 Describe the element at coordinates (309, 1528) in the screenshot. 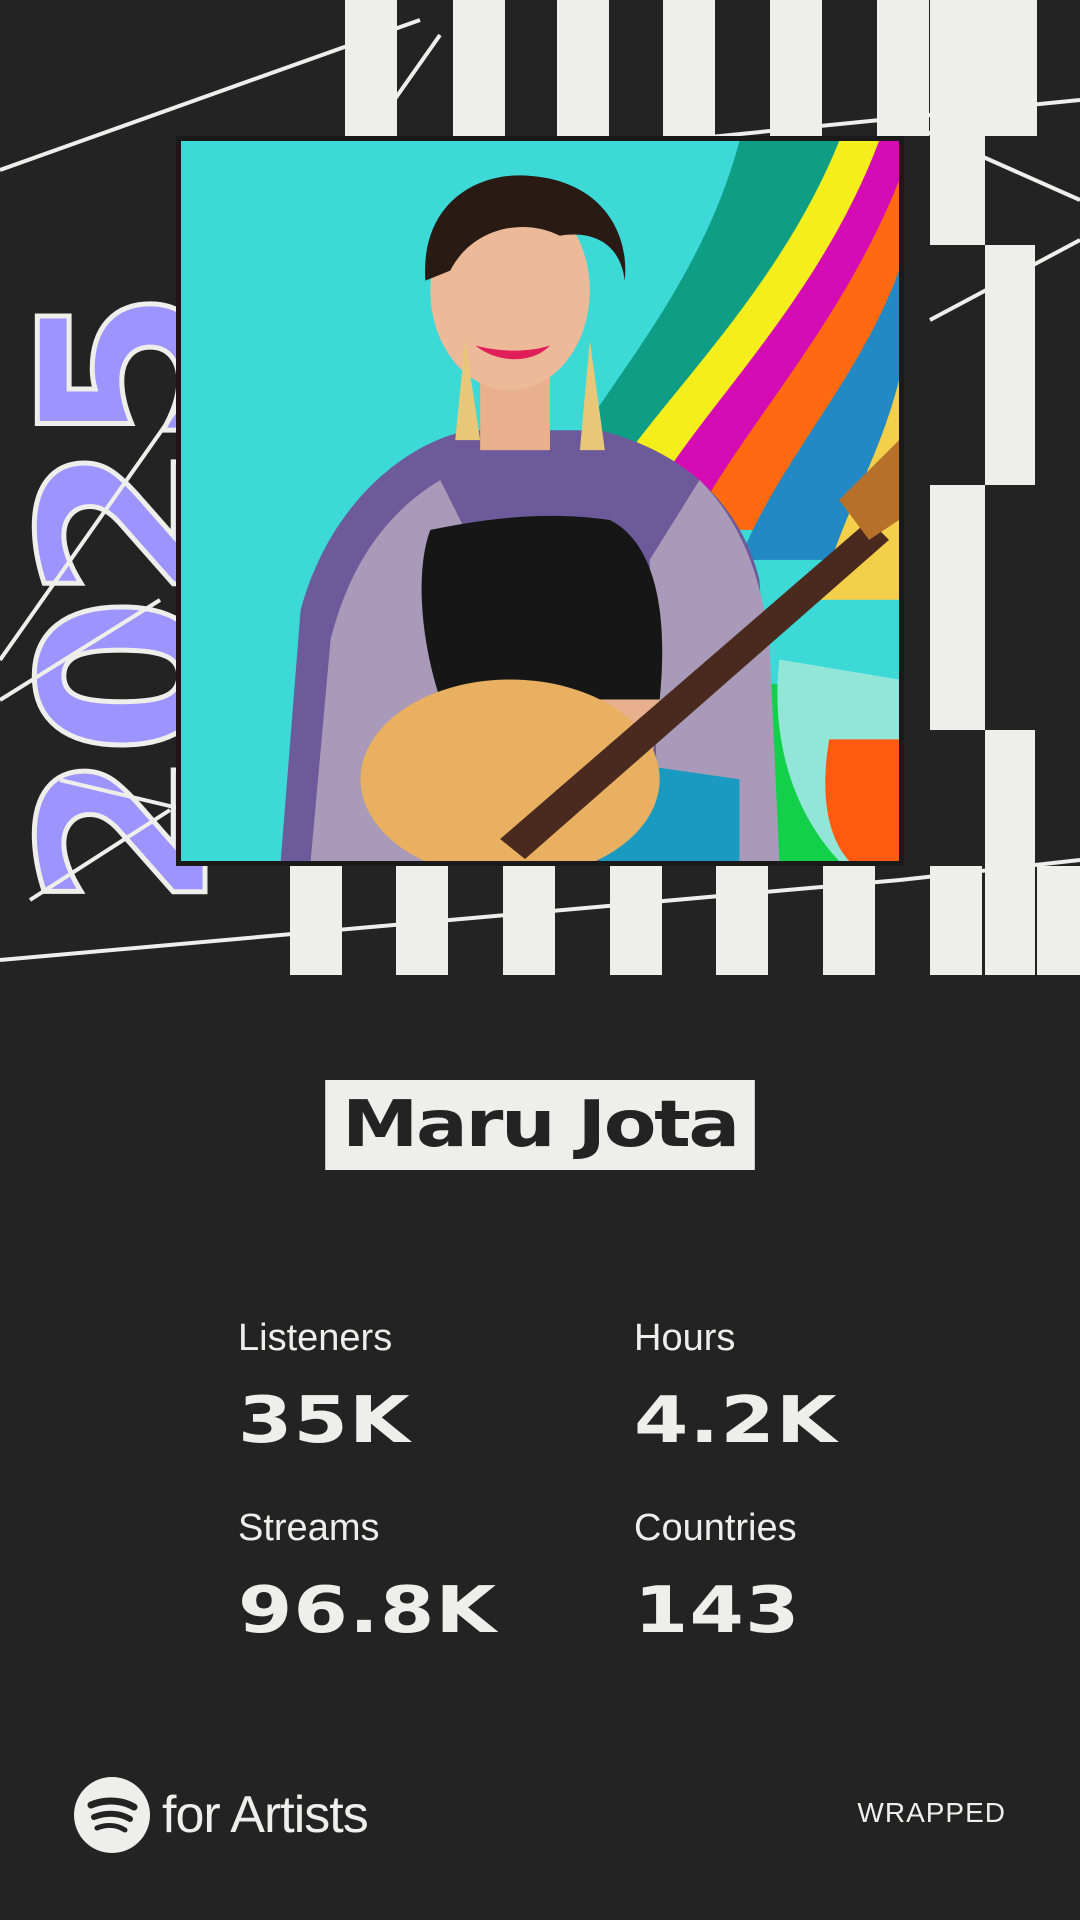

I see `stat-label: Streams` at that location.